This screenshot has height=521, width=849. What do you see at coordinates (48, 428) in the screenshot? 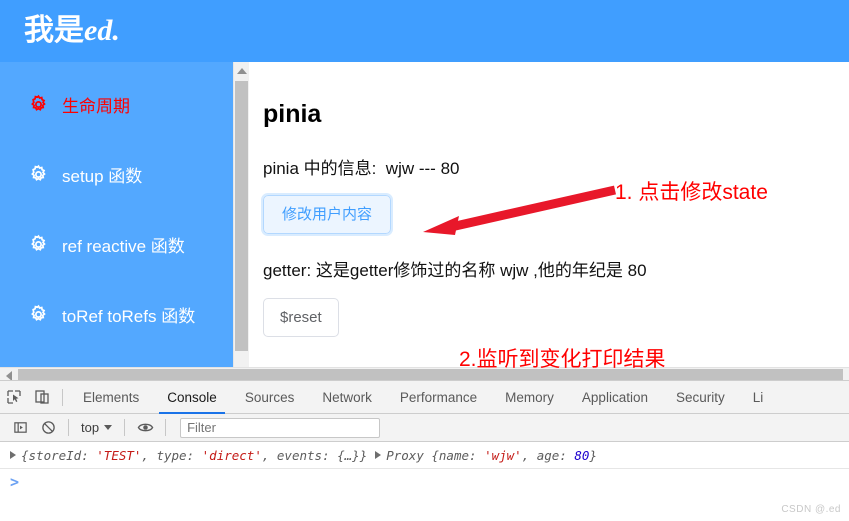
I see `clear-console-icon` at bounding box center [48, 428].